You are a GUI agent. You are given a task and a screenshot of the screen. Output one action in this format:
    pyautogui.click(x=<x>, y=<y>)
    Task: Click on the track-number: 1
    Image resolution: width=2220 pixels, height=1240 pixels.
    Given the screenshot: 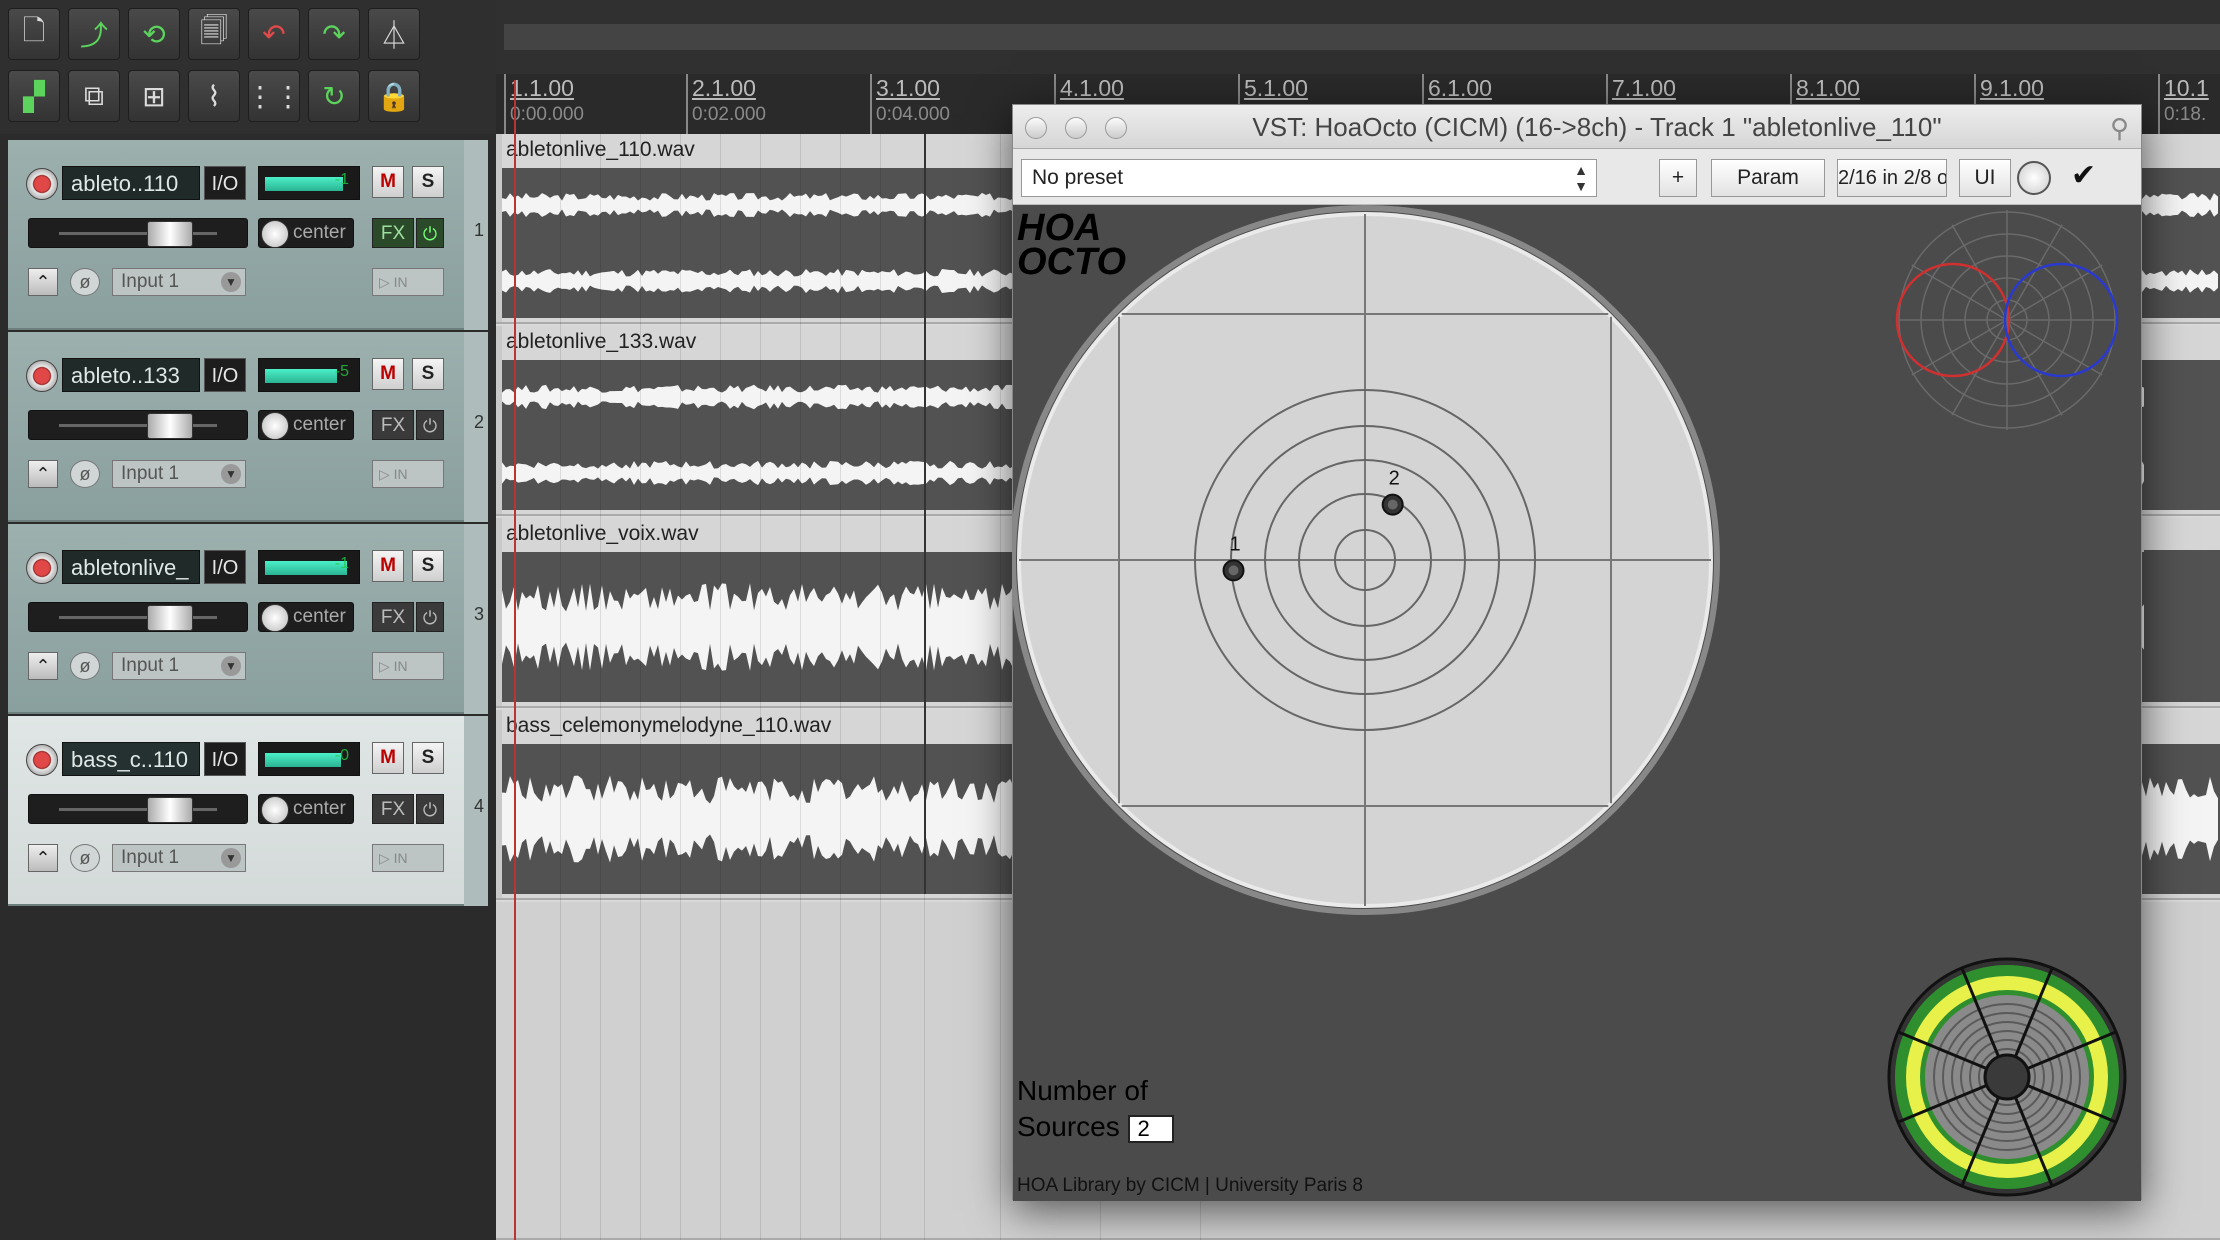 What is the action you would take?
    pyautogui.click(x=479, y=230)
    